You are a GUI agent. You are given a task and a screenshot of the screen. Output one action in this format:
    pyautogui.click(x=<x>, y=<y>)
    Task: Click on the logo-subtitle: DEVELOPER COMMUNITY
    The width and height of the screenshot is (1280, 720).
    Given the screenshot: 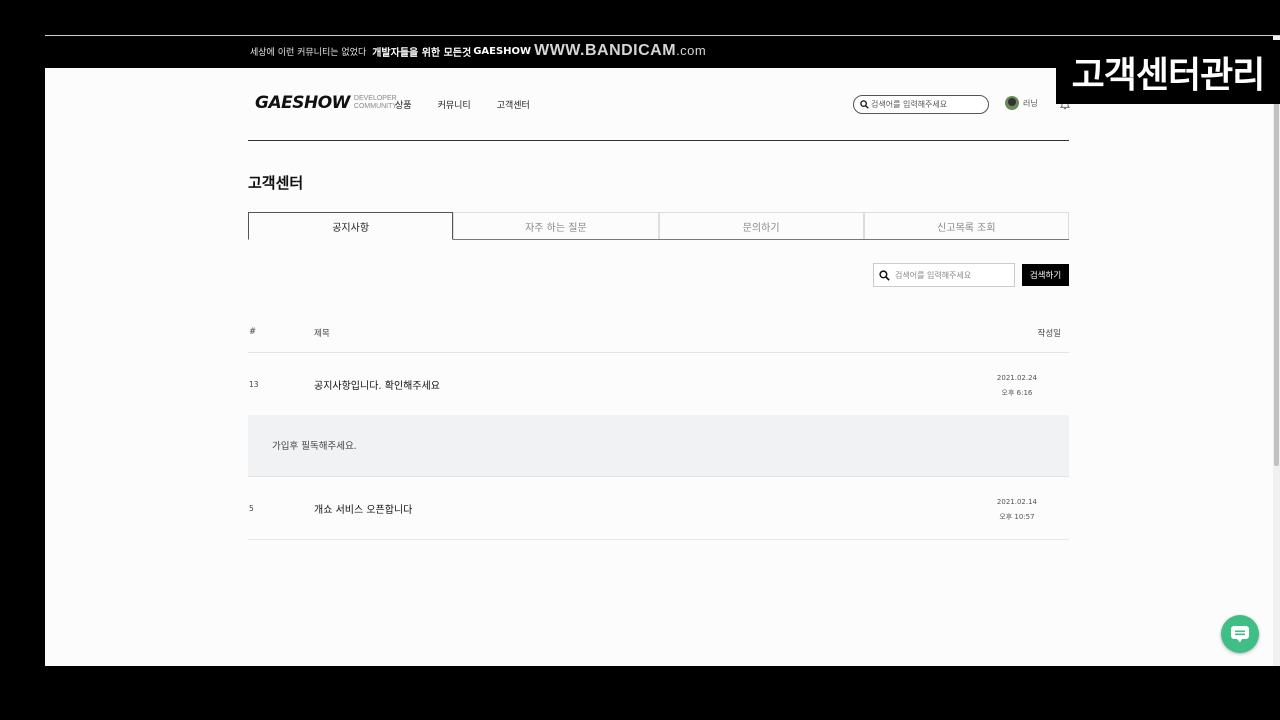 What is the action you would take?
    pyautogui.click(x=375, y=103)
    